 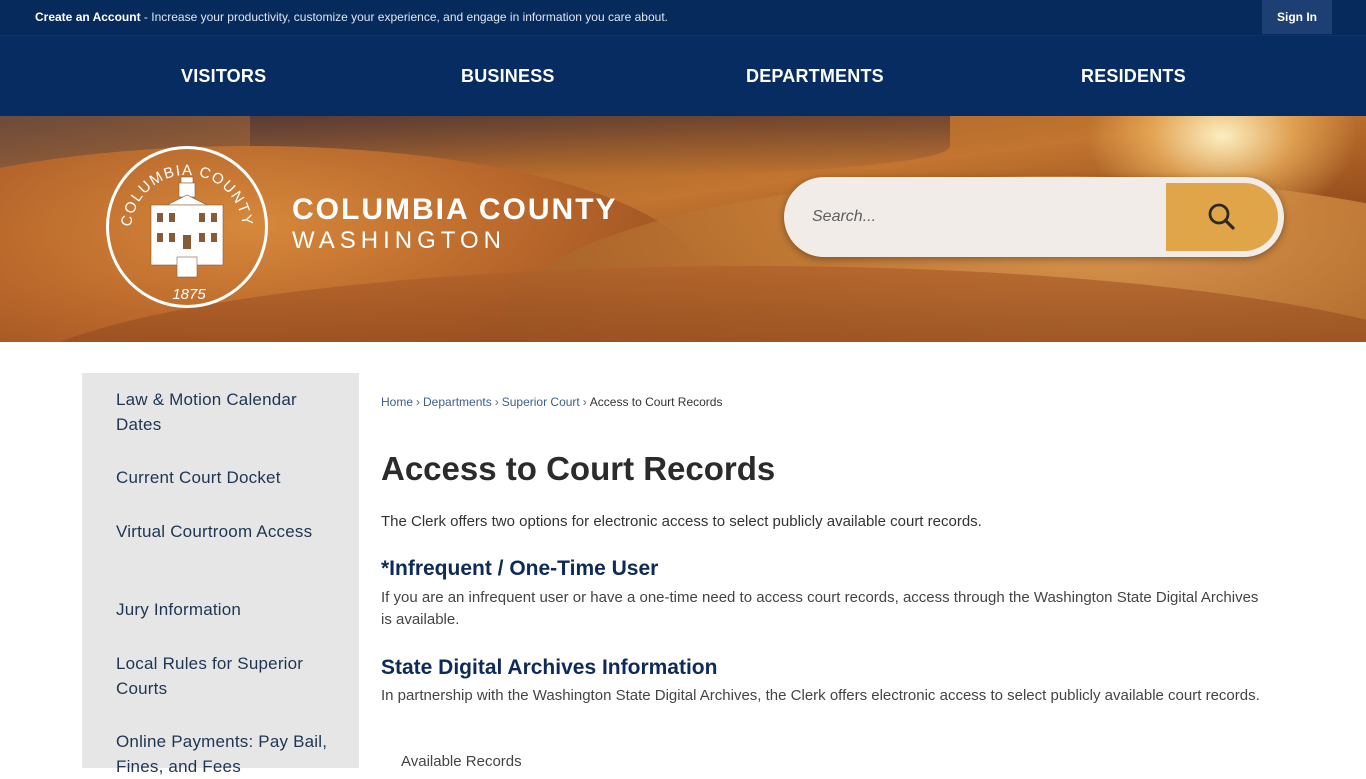 I want to click on county-brand-wordmark: COLUMBIA COUNTY WASHINGTON, so click(x=455, y=224).